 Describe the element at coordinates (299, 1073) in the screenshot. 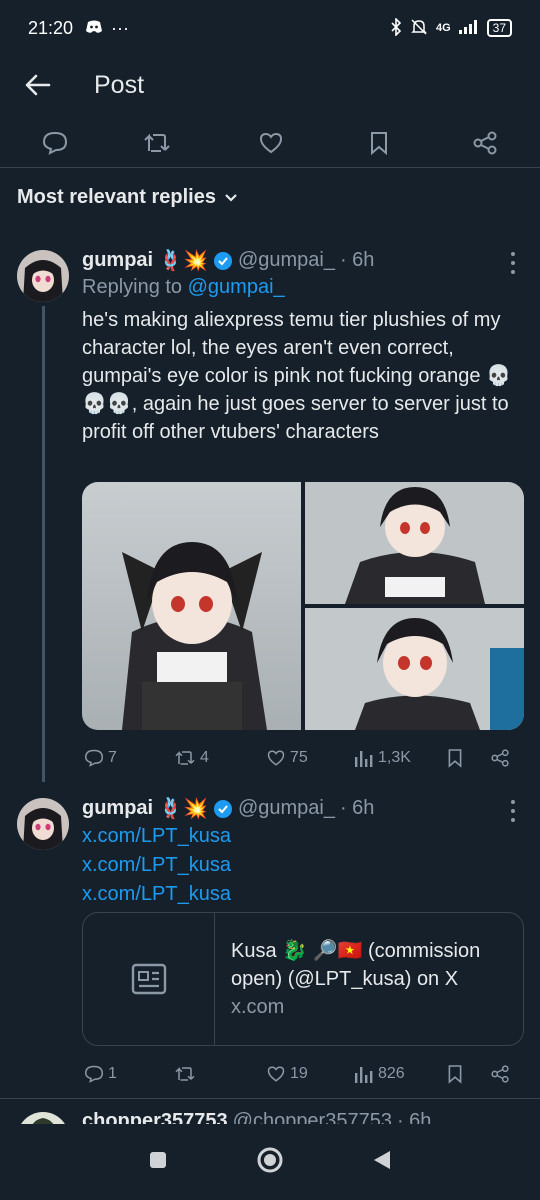

I see `like-count: 19` at that location.